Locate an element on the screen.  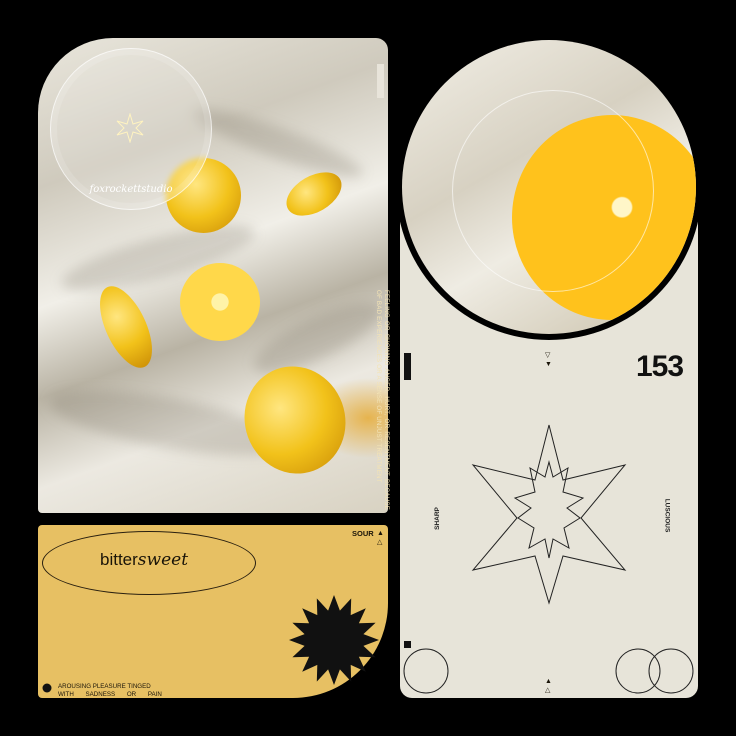
luscious-label: LUSCIOUS is located at coordinates (667, 515).